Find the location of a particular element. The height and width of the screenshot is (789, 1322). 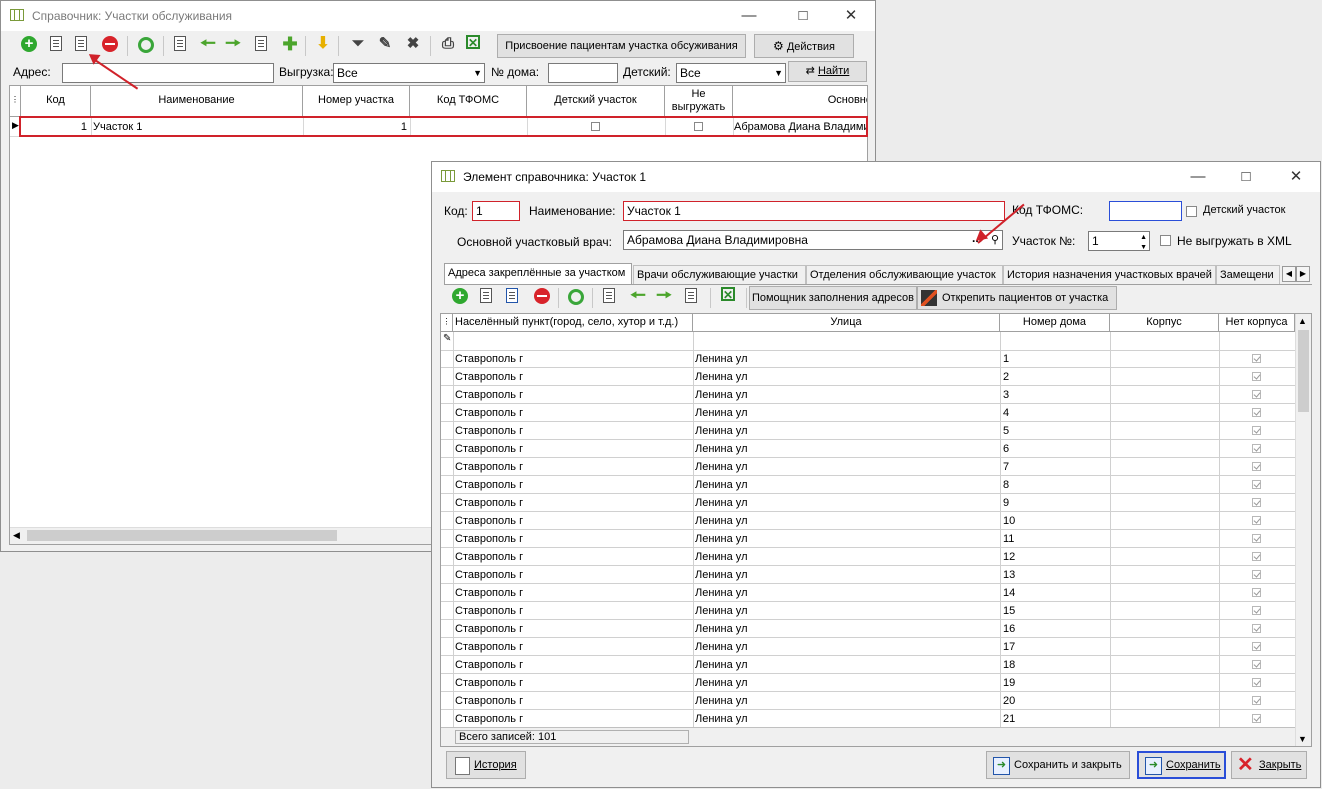

col-doctor: Основно is located at coordinates (800, 101).